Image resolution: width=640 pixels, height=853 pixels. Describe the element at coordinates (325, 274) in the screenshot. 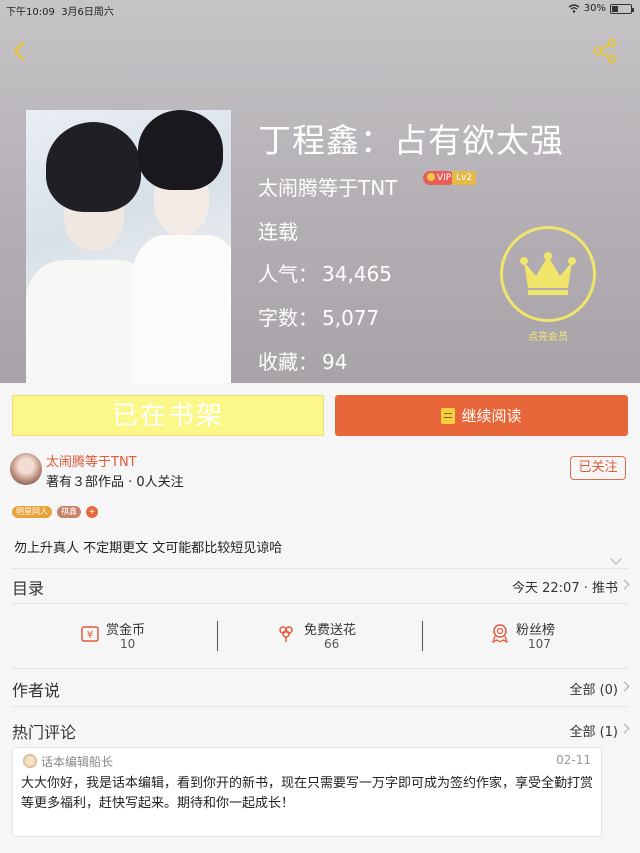

I see `popularity-stat: 人气： 34,465` at that location.